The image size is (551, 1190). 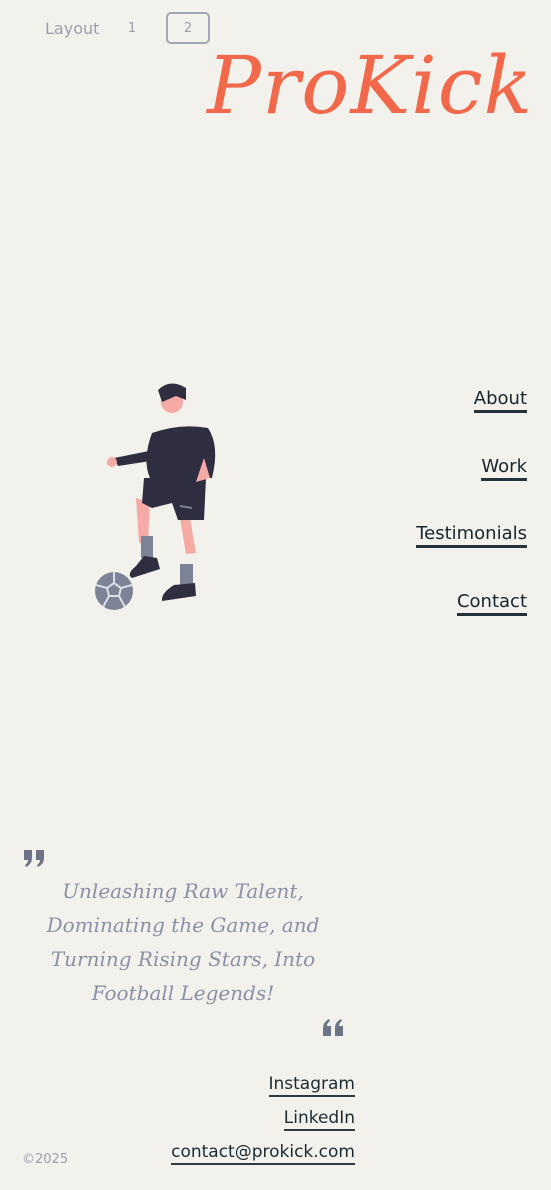 What do you see at coordinates (471, 557) in the screenshot?
I see `nav-testimonials: Testimonials` at bounding box center [471, 557].